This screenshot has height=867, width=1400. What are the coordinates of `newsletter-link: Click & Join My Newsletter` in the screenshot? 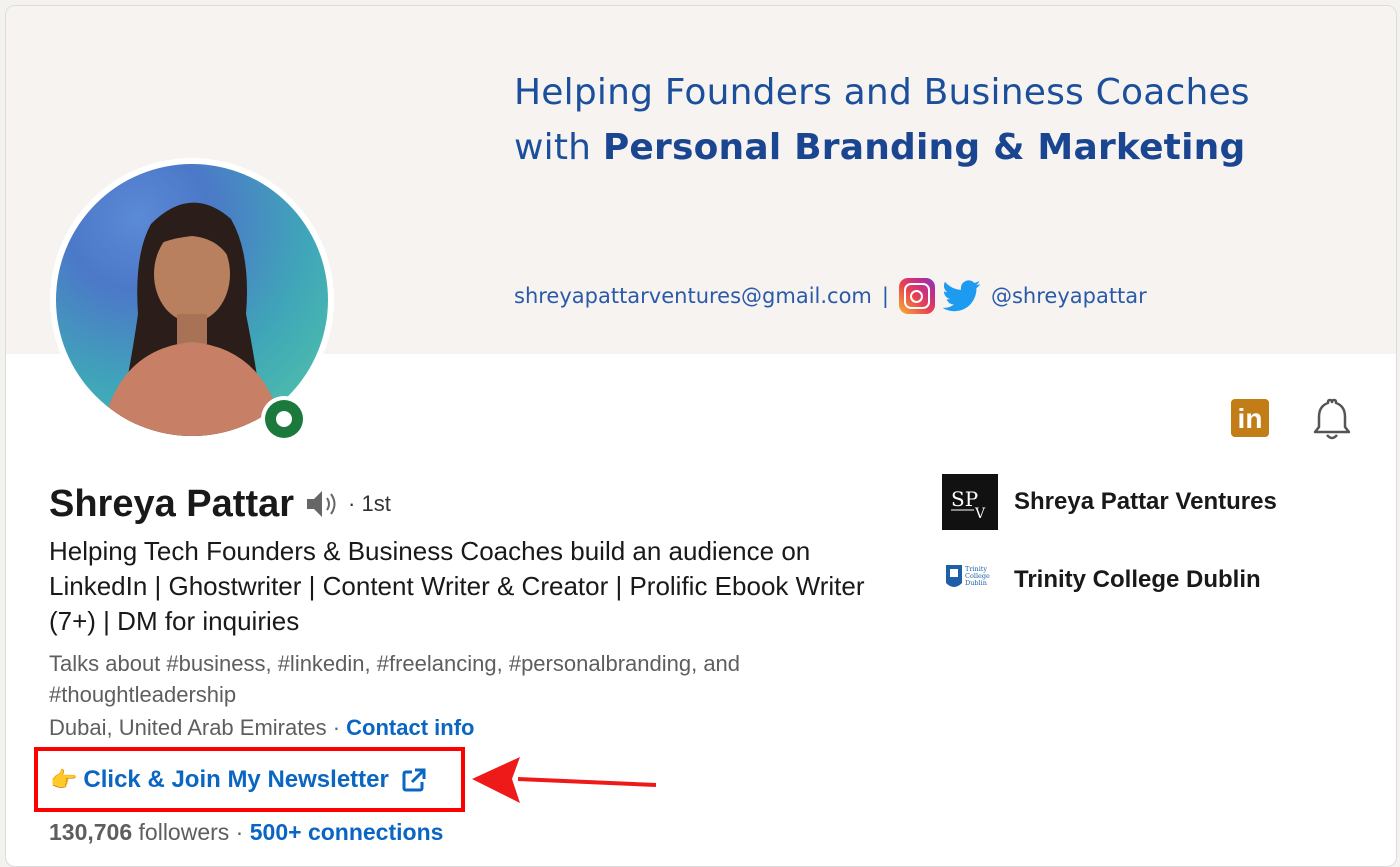 It's located at (235, 780).